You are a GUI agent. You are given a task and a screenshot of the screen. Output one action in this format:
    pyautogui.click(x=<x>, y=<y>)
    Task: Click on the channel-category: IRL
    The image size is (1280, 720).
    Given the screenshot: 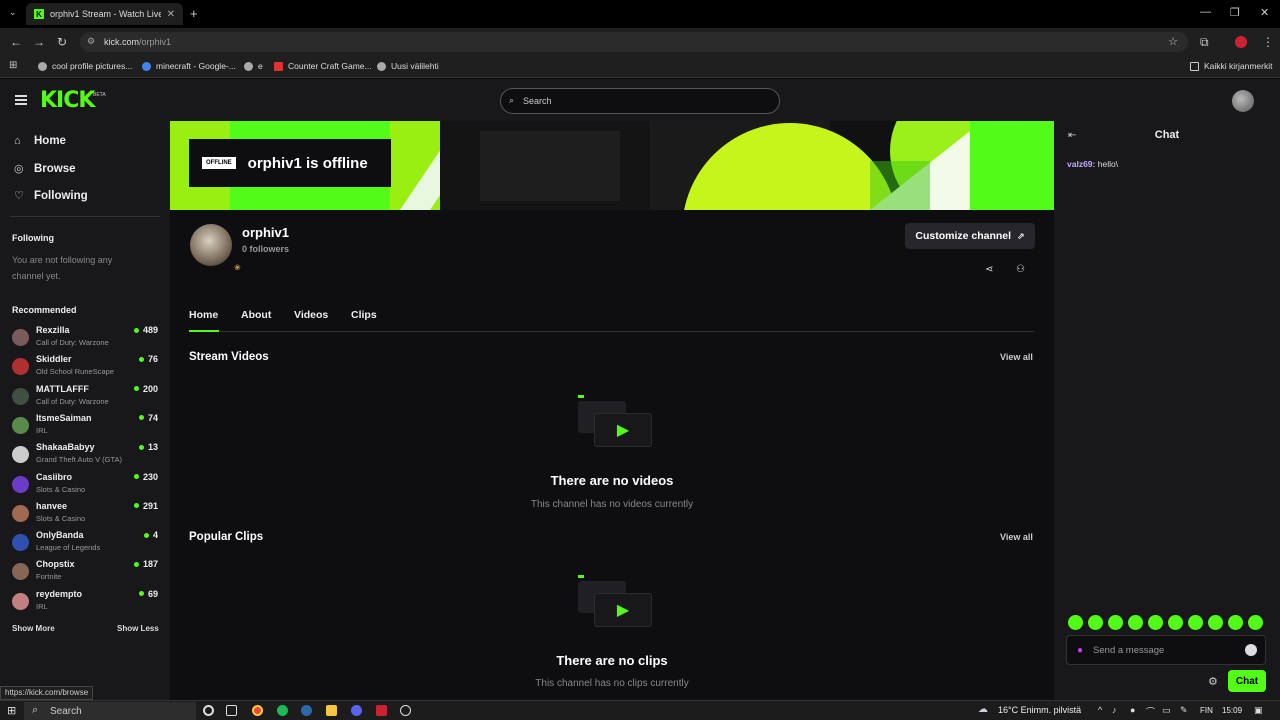 What is the action you would take?
    pyautogui.click(x=42, y=606)
    